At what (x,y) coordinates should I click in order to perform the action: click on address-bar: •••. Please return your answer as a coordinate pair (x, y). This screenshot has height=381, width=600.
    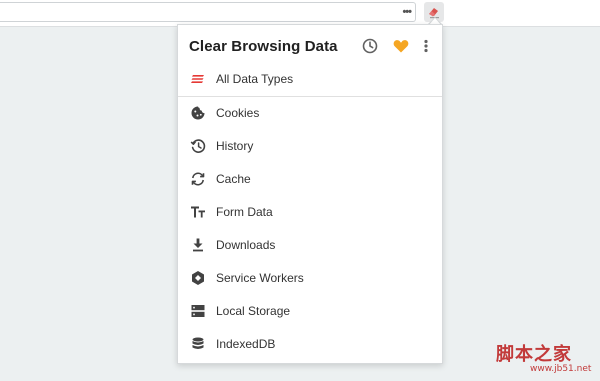
    Looking at the image, I should click on (208, 12).